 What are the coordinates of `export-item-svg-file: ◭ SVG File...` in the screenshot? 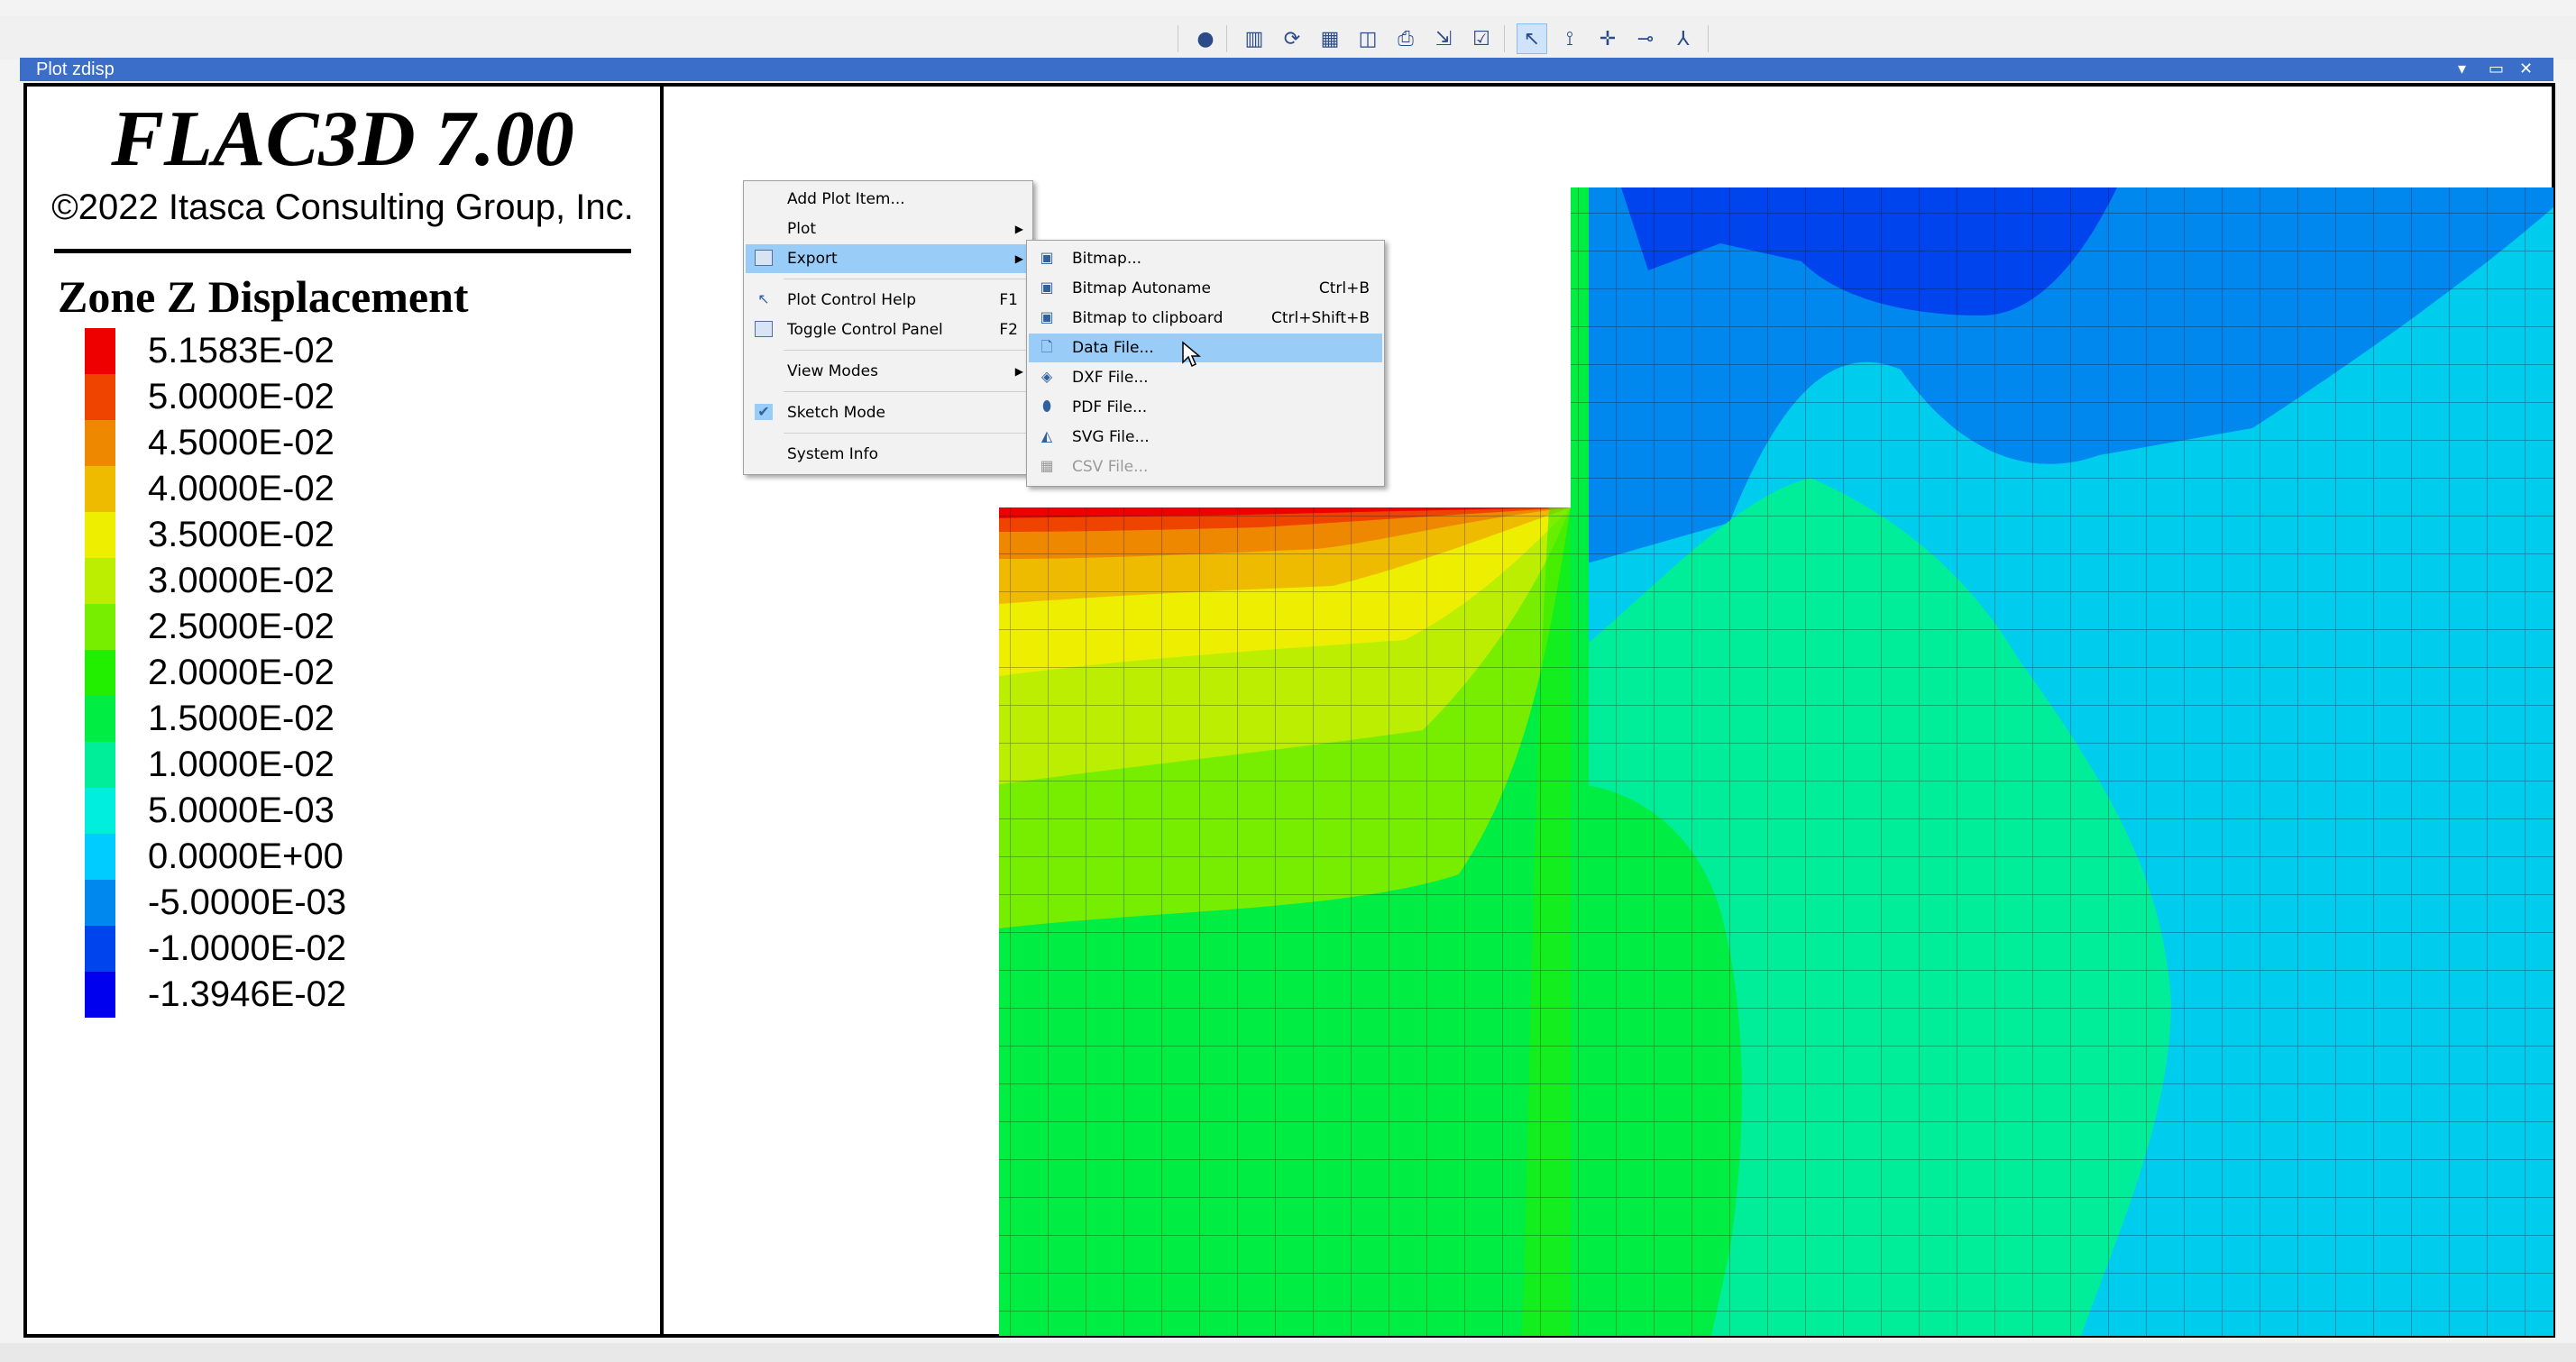 It's located at (1205, 437).